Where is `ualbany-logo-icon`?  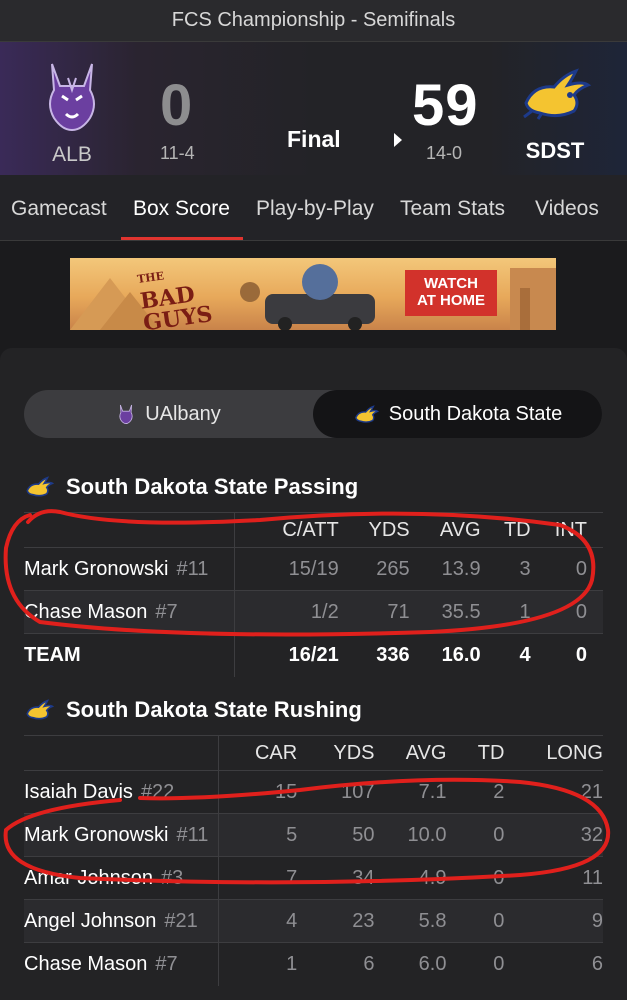
ualbany-logo-icon is located at coordinates (72, 97).